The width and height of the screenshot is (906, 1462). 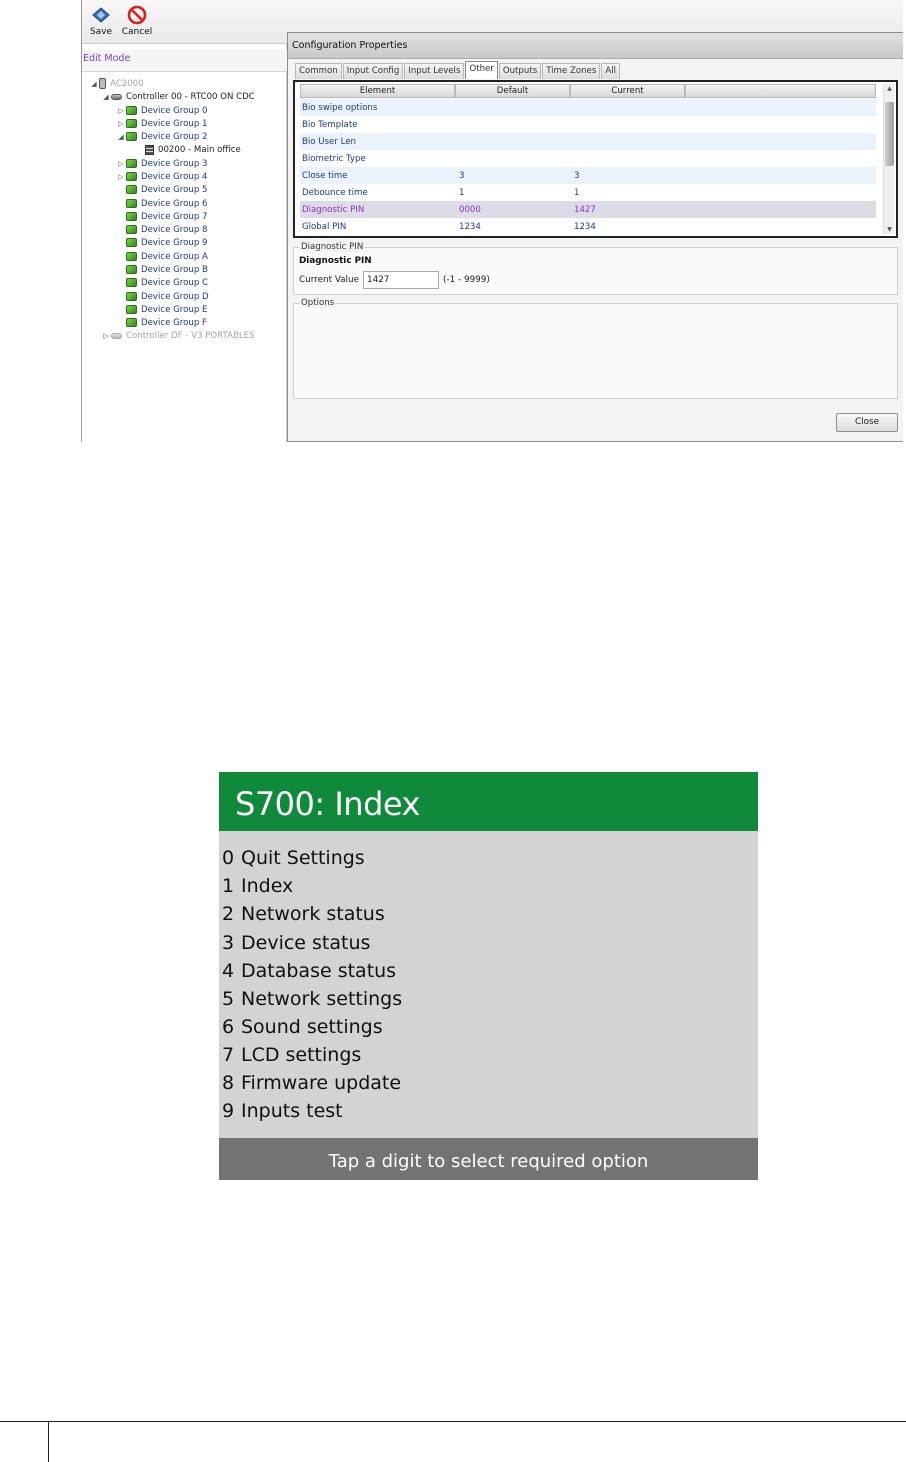 I want to click on menu-digit: 4, so click(x=228, y=971).